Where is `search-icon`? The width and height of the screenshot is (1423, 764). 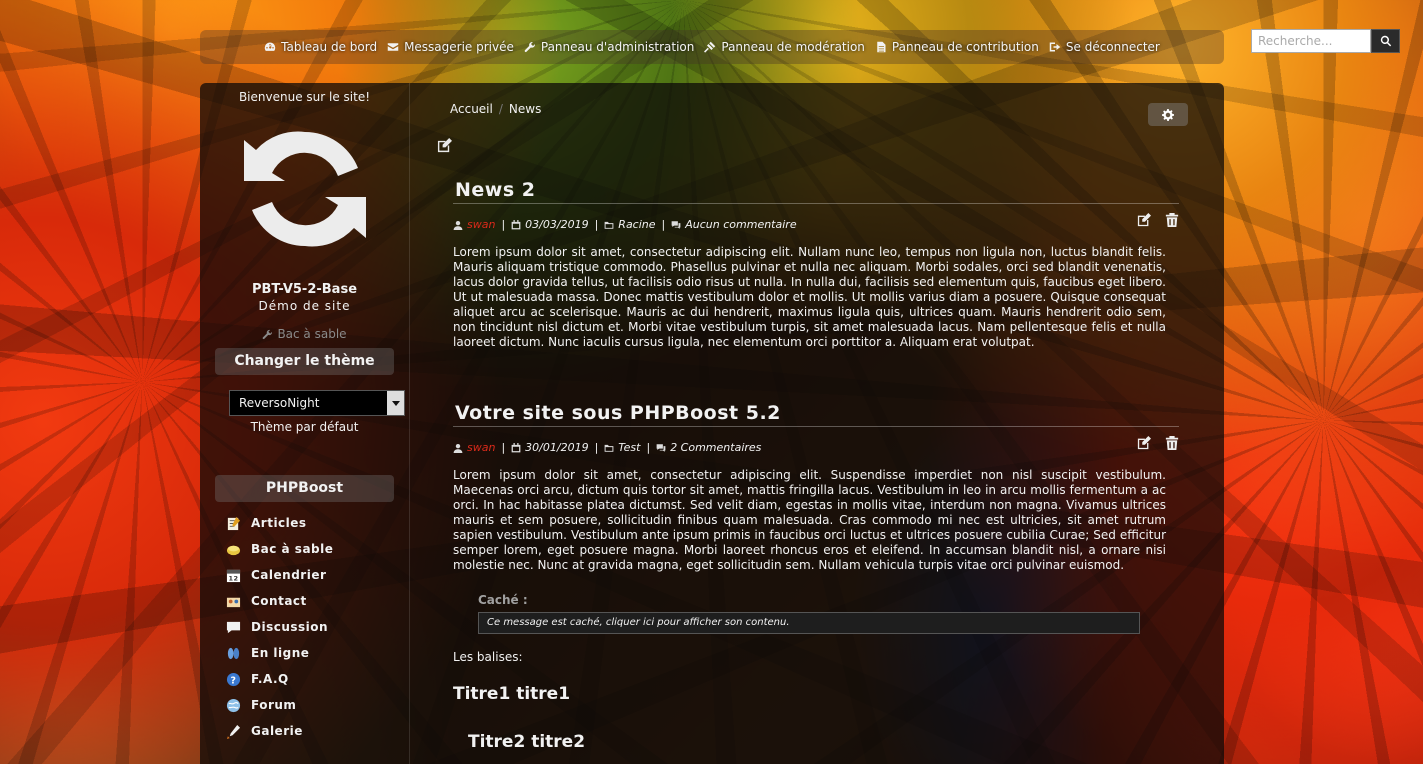
search-icon is located at coordinates (1385, 41).